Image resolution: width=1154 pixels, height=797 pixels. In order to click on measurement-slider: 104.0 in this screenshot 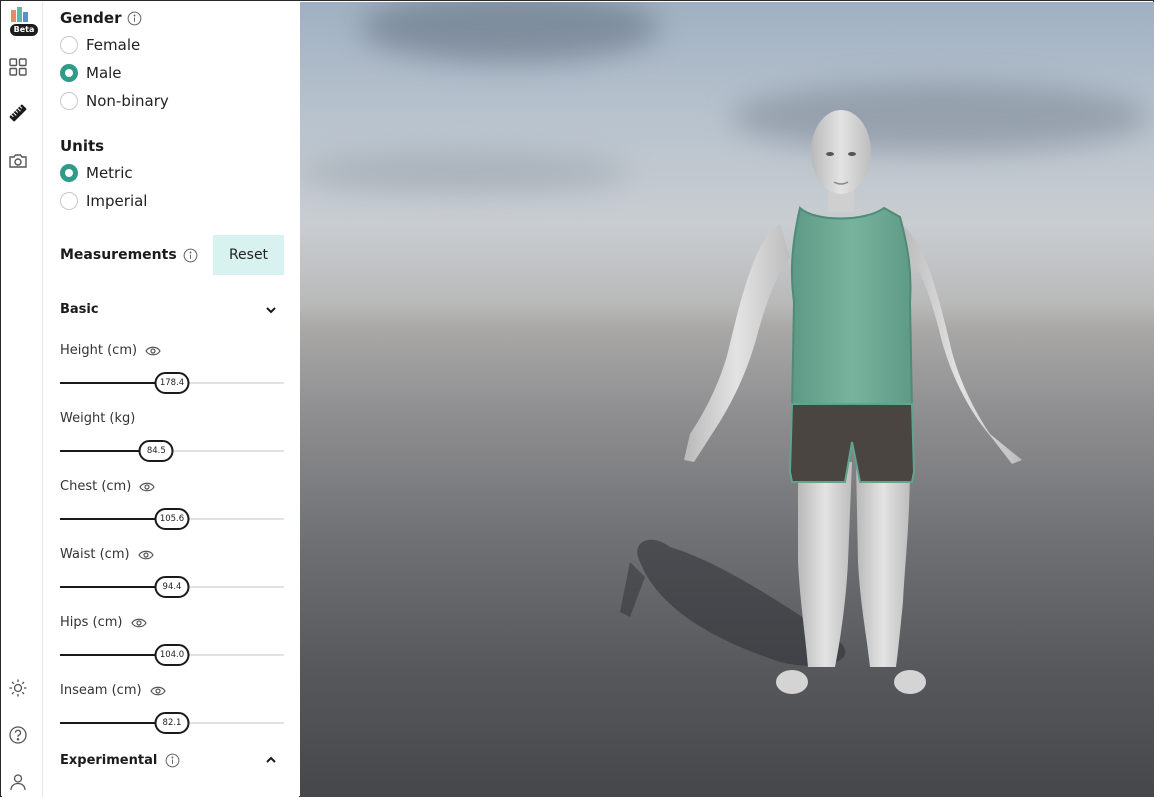, I will do `click(172, 655)`.